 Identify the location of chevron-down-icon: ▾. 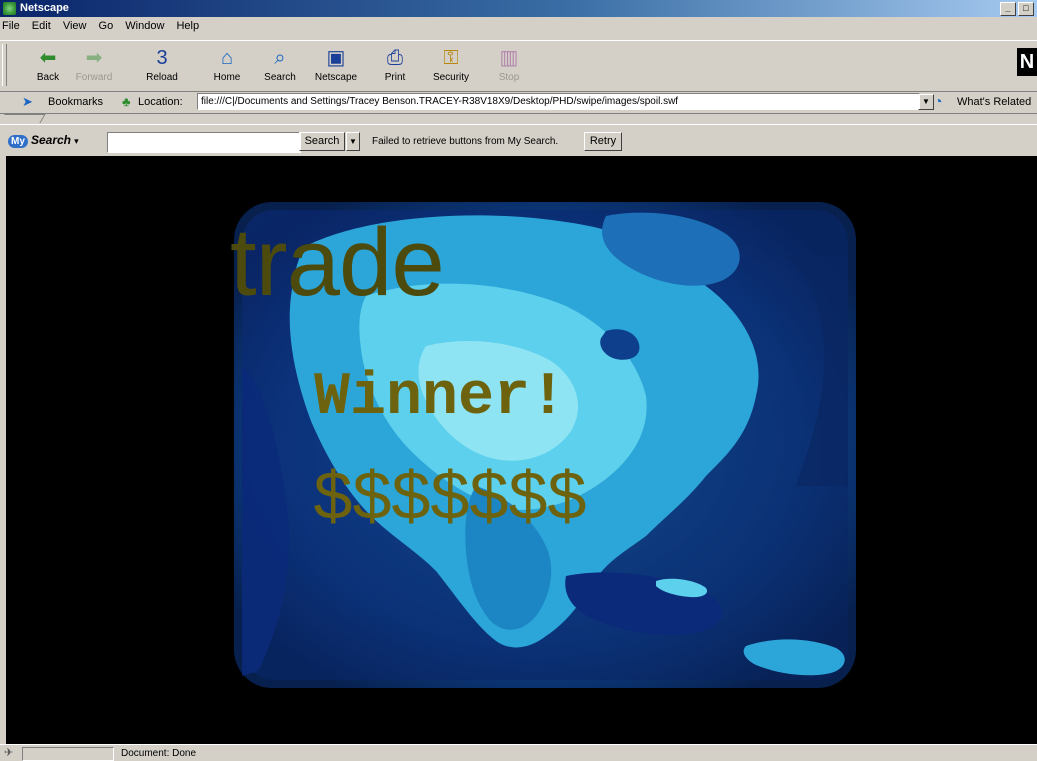
(76, 141).